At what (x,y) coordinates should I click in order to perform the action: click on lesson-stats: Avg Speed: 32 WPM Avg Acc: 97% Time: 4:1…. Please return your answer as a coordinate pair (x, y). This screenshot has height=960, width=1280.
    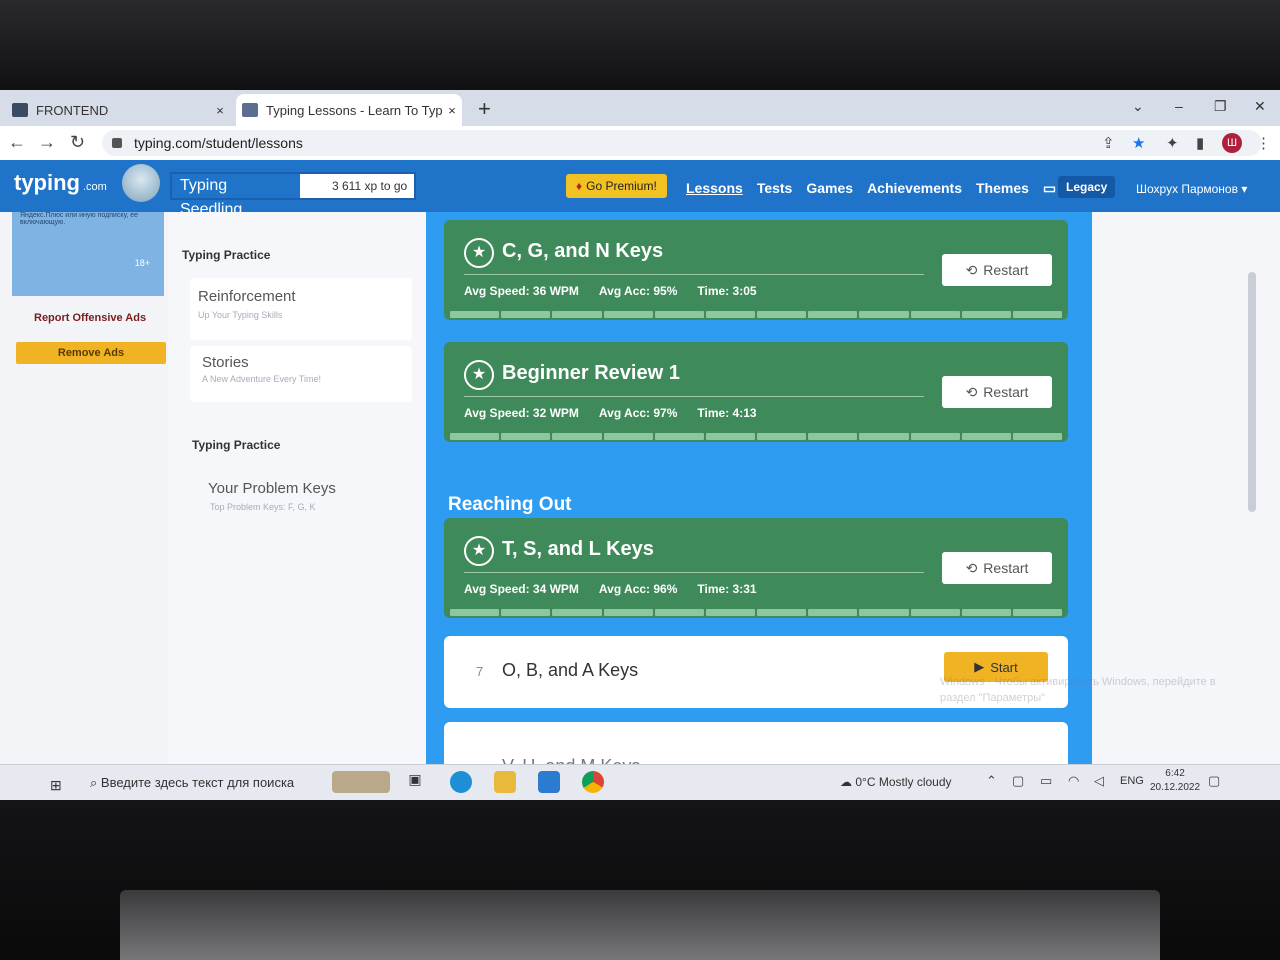
    Looking at the image, I should click on (610, 413).